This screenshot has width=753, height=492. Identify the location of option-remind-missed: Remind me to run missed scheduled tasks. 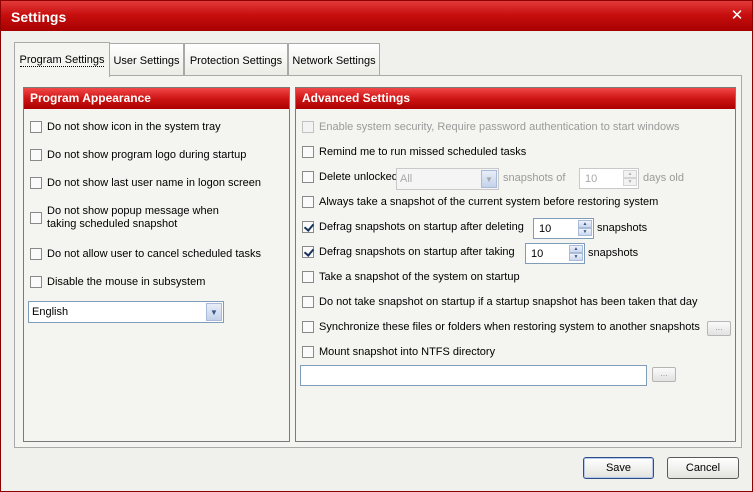
(414, 152).